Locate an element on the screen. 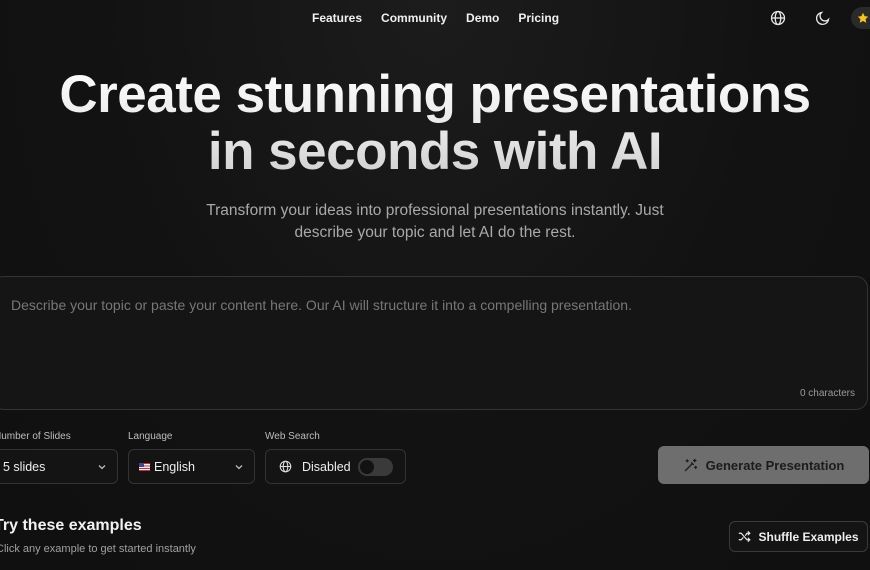 The height and width of the screenshot is (570, 870). slides-select: 5 slides is located at coordinates (59, 466).